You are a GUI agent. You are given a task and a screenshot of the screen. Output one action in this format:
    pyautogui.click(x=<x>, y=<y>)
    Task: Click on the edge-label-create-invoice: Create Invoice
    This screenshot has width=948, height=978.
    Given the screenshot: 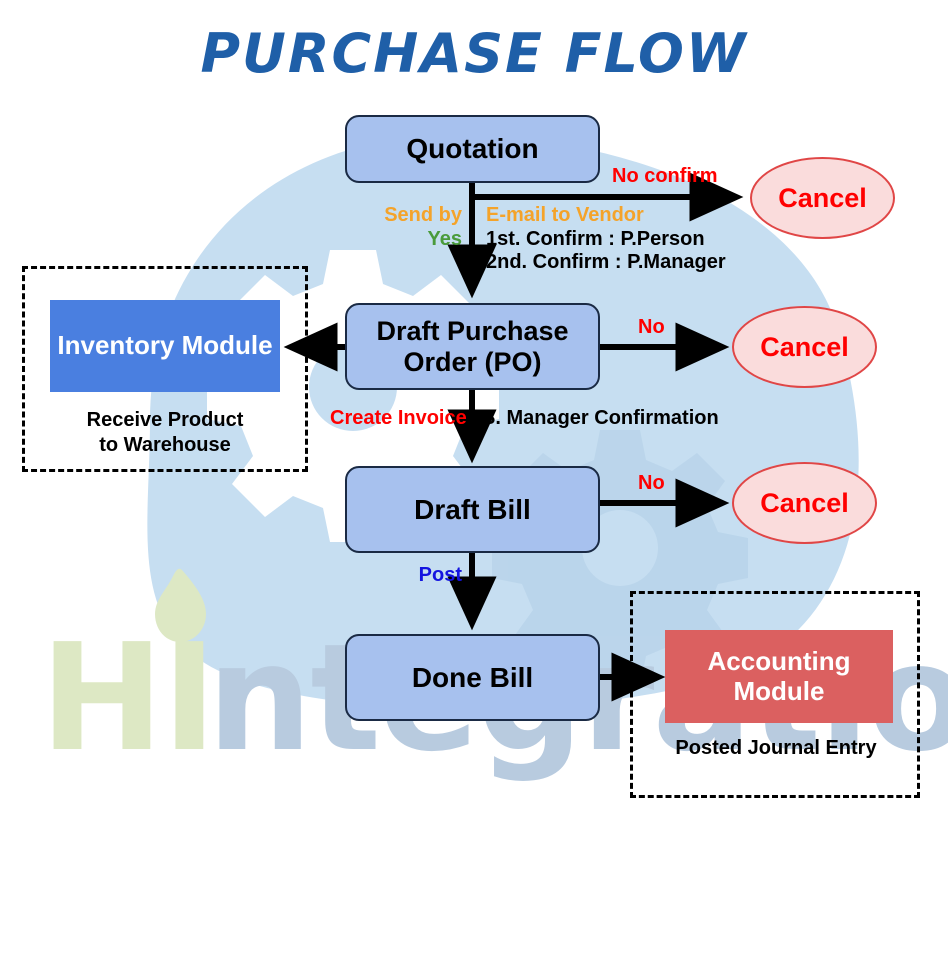 What is the action you would take?
    pyautogui.click(x=398, y=418)
    